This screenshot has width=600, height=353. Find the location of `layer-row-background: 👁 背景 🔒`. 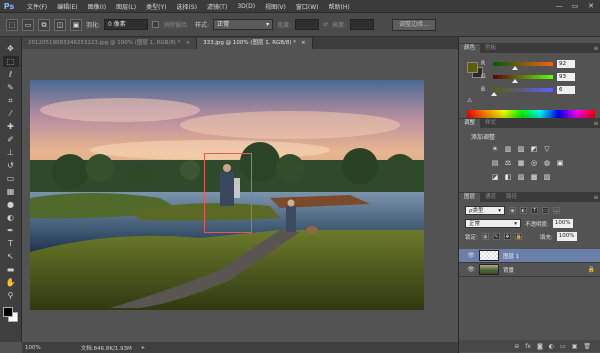

layer-row-background: 👁 背景 🔒 is located at coordinates (529, 270).